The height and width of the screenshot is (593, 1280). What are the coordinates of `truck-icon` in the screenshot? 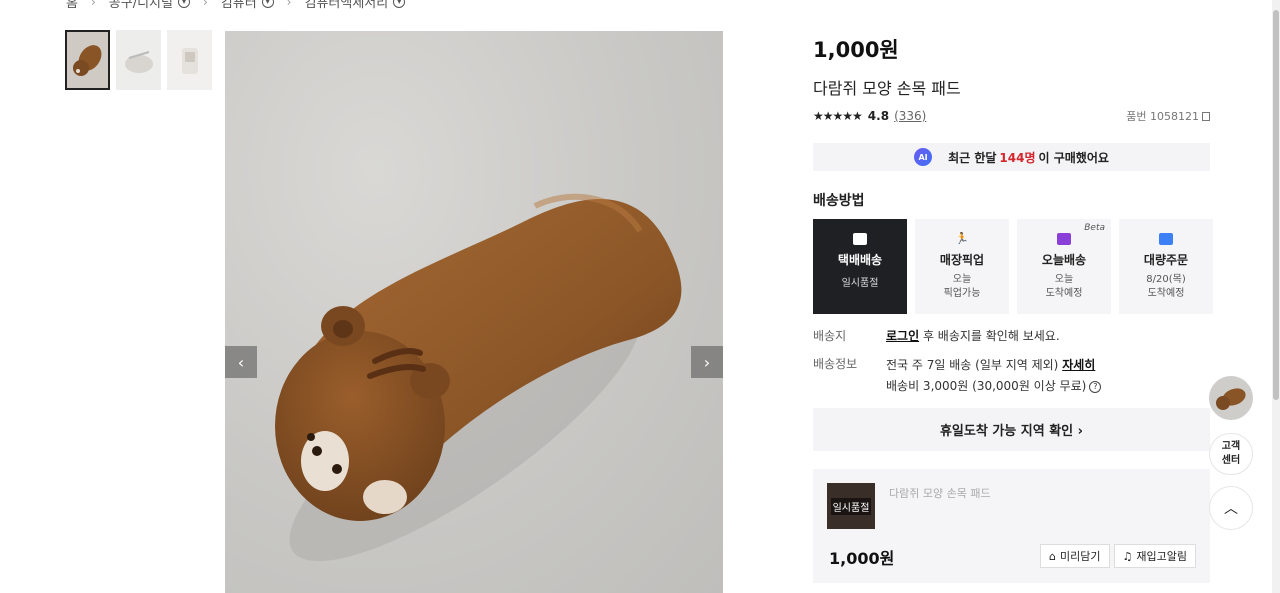 It's located at (860, 239).